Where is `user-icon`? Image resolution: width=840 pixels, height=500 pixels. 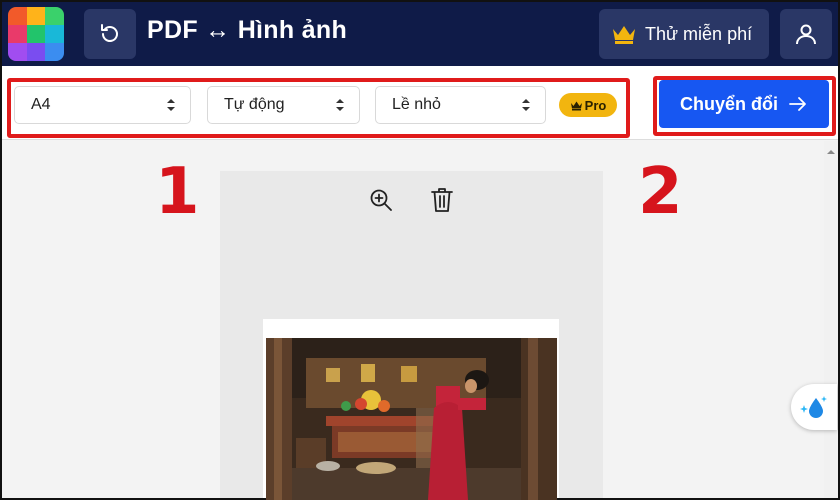 user-icon is located at coordinates (806, 34).